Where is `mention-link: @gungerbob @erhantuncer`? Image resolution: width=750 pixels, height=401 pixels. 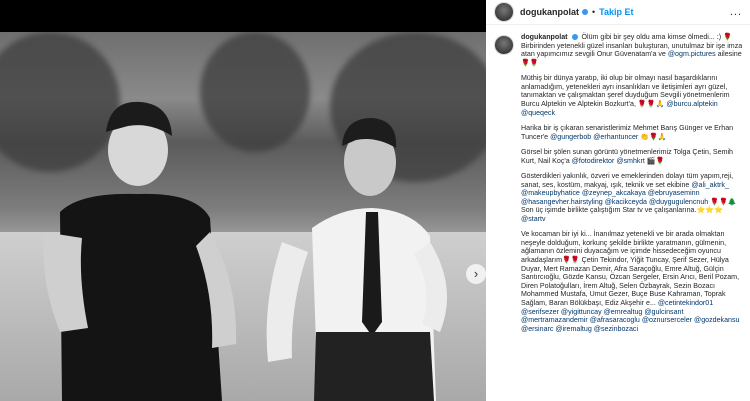
mention-link: @gungerbob @erhantuncer is located at coordinates (594, 137).